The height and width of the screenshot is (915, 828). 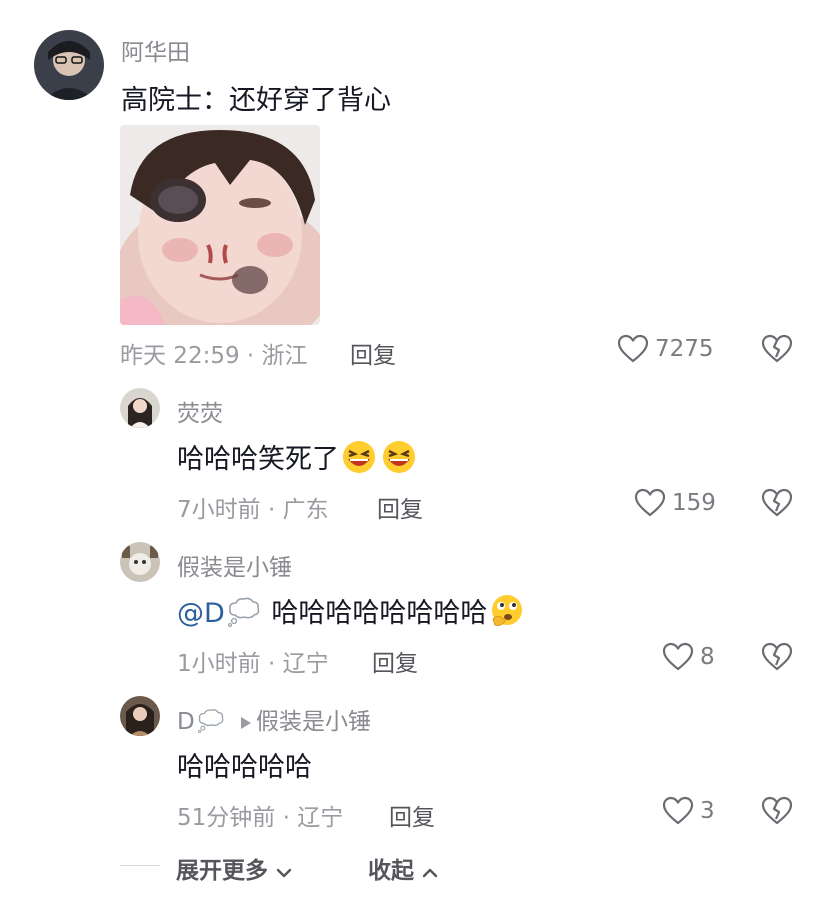 I want to click on reply-to-username: 假装是小锤, so click(x=313, y=722).